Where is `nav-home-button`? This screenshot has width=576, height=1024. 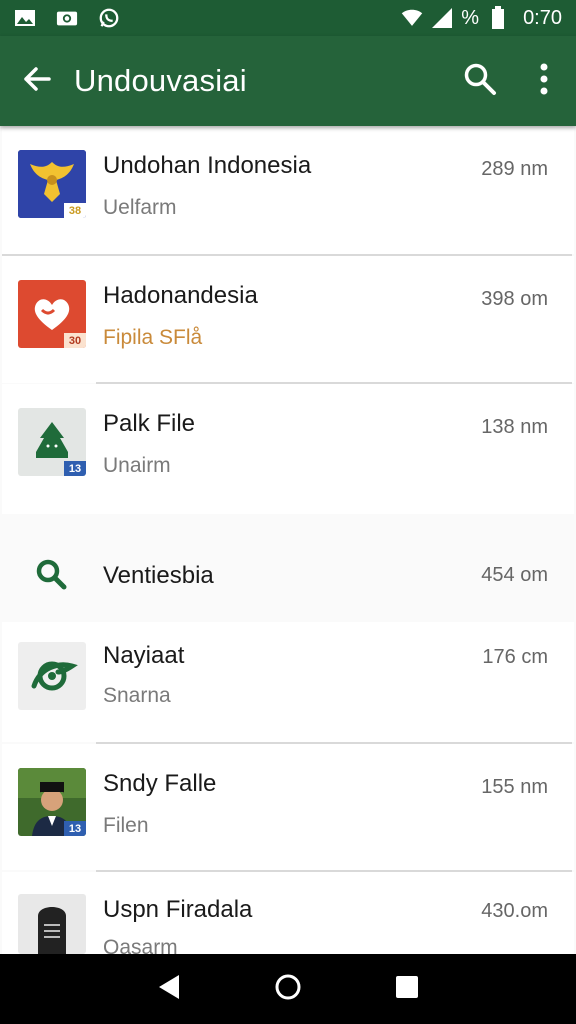
nav-home-button is located at coordinates (288, 989).